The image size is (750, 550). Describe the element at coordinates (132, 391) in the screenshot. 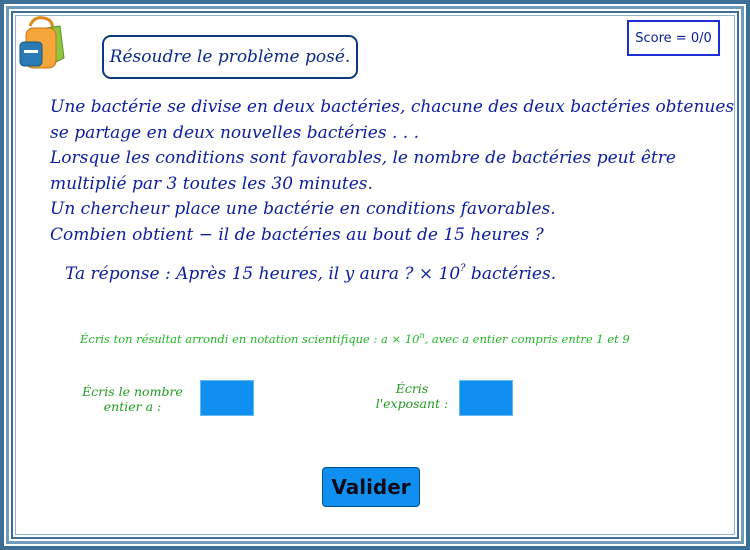

I see `integer-a-label-line1: Écris le nombre` at that location.